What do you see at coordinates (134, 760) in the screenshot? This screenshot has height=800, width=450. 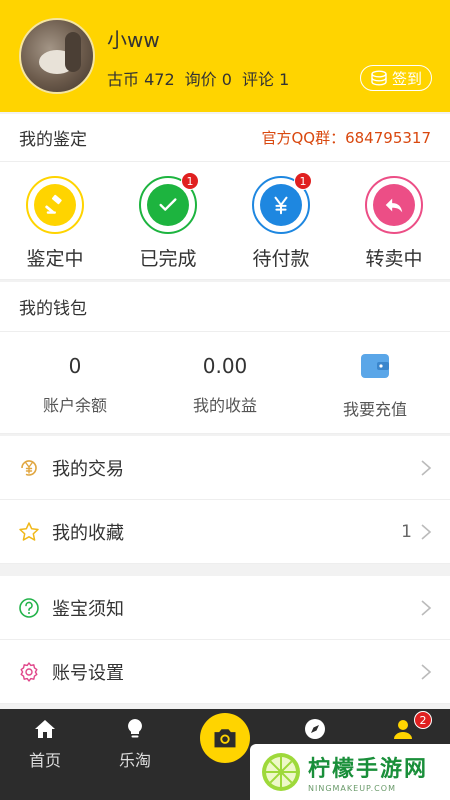 I see `tab-letao-label: 乐淘` at bounding box center [134, 760].